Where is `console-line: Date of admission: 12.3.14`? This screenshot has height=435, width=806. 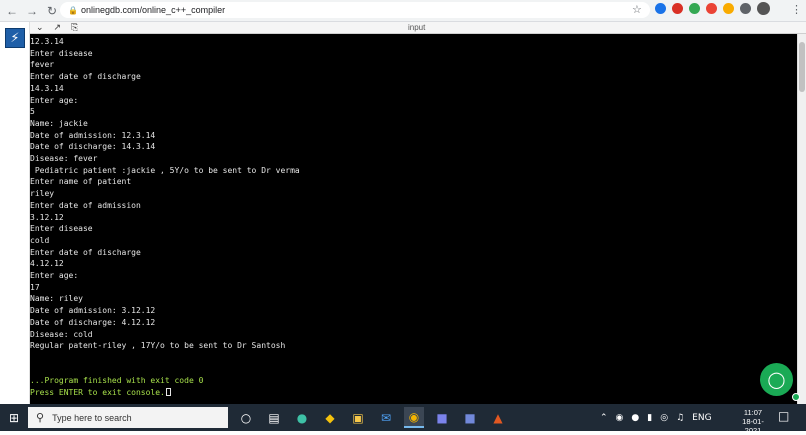 console-line: Date of admission: 12.3.14 is located at coordinates (413, 136).